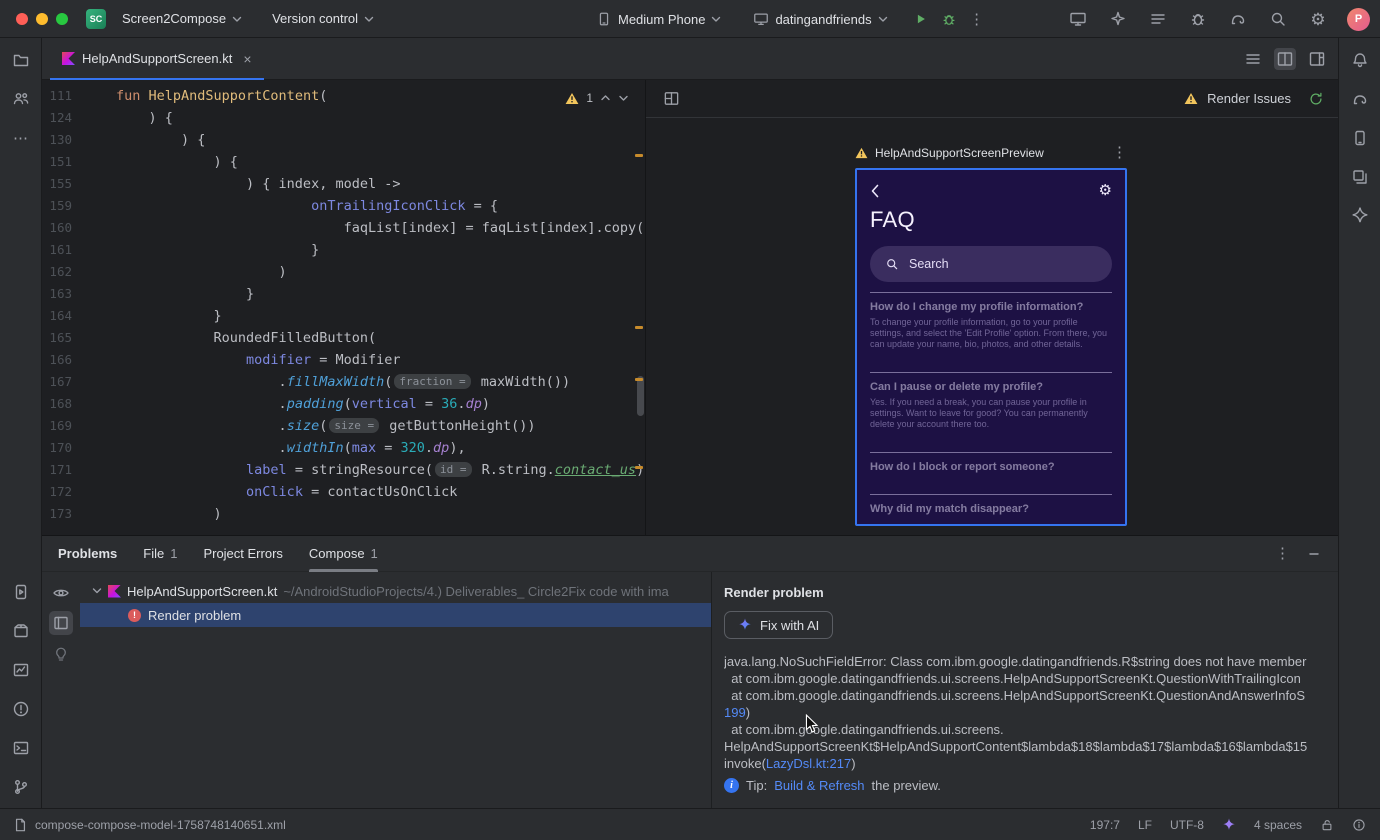 Image resolution: width=1380 pixels, height=840 pixels. I want to click on gradle-tool-icon, so click(1360, 99).